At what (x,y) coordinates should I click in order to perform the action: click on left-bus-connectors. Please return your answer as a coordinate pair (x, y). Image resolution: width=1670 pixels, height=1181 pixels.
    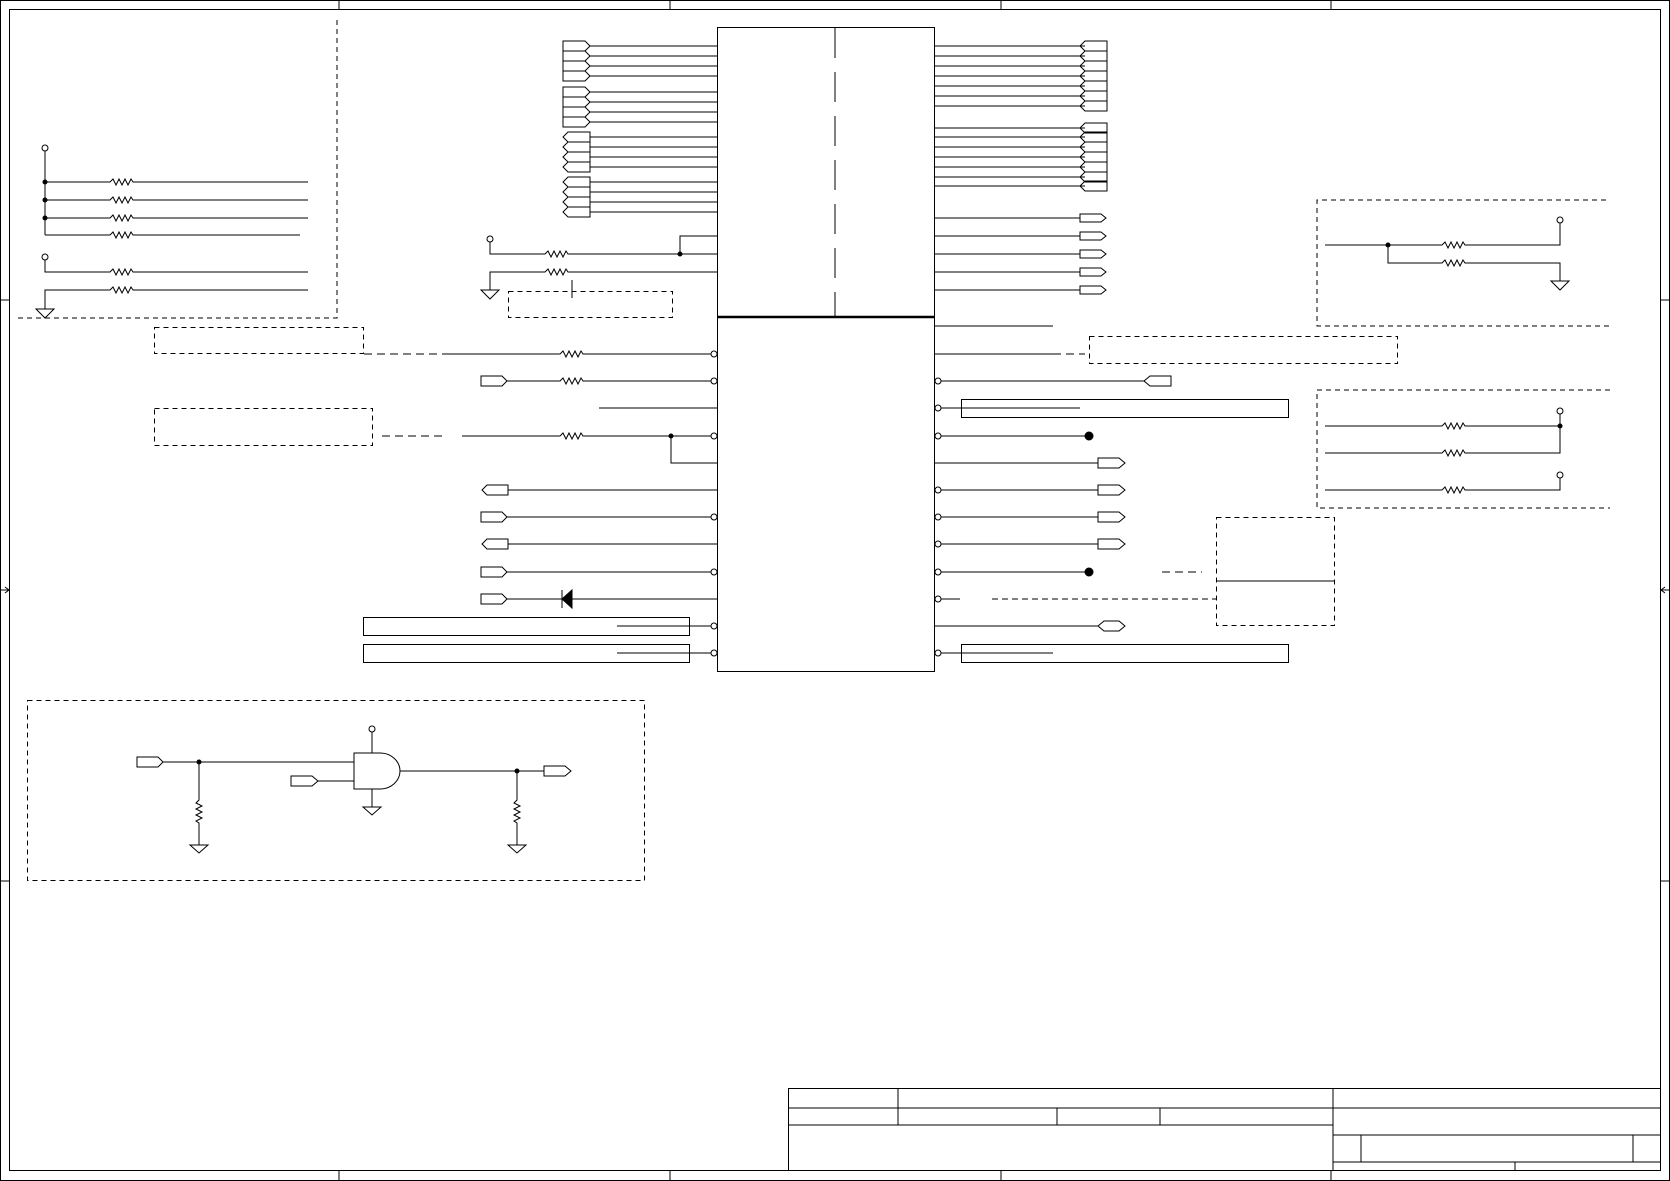
    Looking at the image, I should click on (639, 129).